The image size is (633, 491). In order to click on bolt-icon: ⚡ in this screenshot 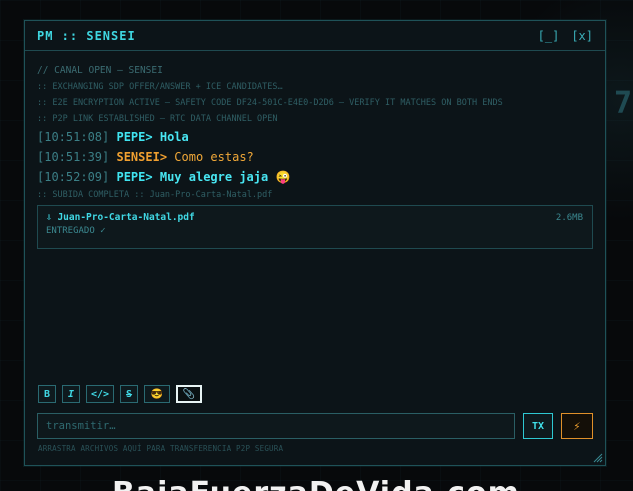, I will do `click(577, 426)`.